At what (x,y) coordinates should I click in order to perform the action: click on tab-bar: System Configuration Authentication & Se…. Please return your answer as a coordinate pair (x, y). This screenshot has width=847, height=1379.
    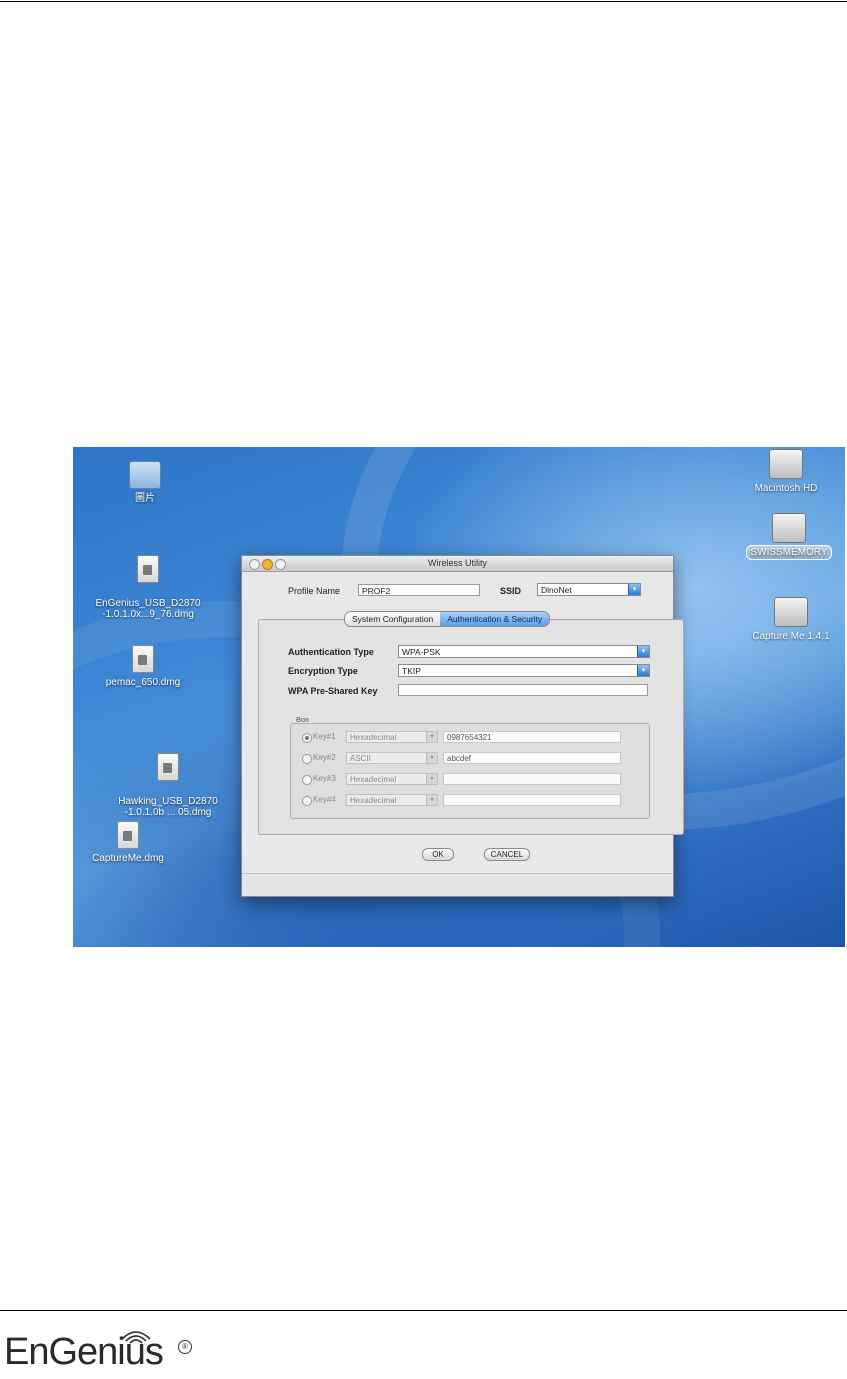
    Looking at the image, I should click on (447, 619).